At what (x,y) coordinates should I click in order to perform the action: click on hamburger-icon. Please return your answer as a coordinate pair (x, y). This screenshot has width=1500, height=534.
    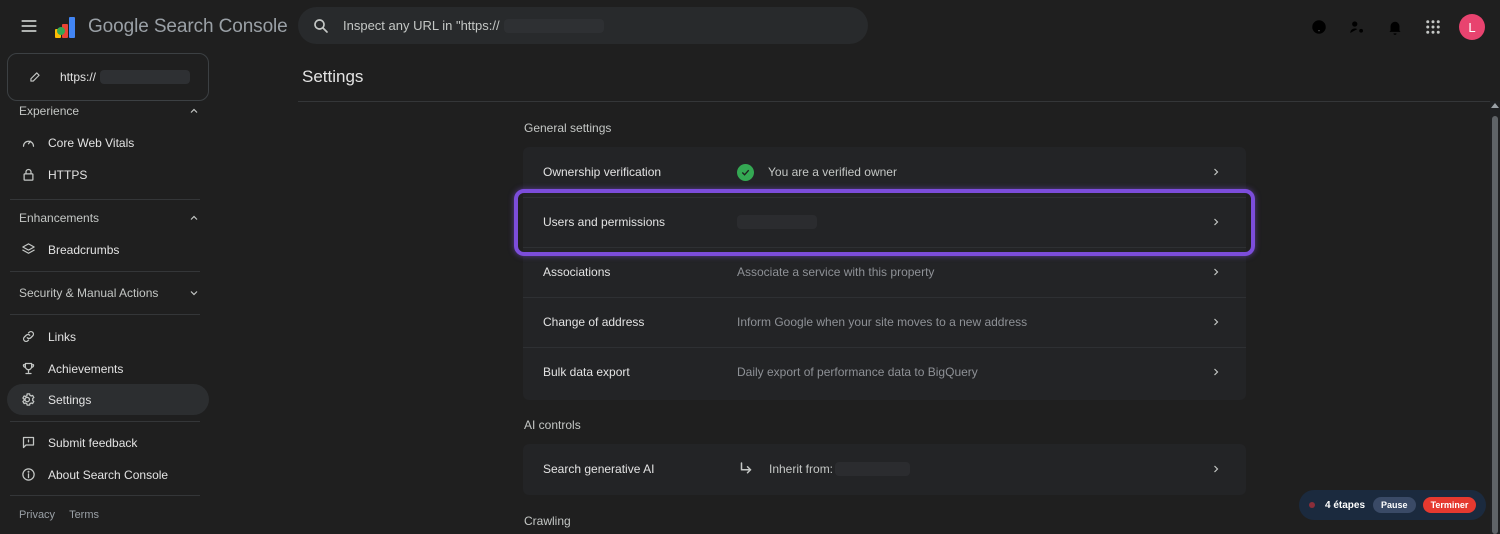
    Looking at the image, I should click on (29, 26).